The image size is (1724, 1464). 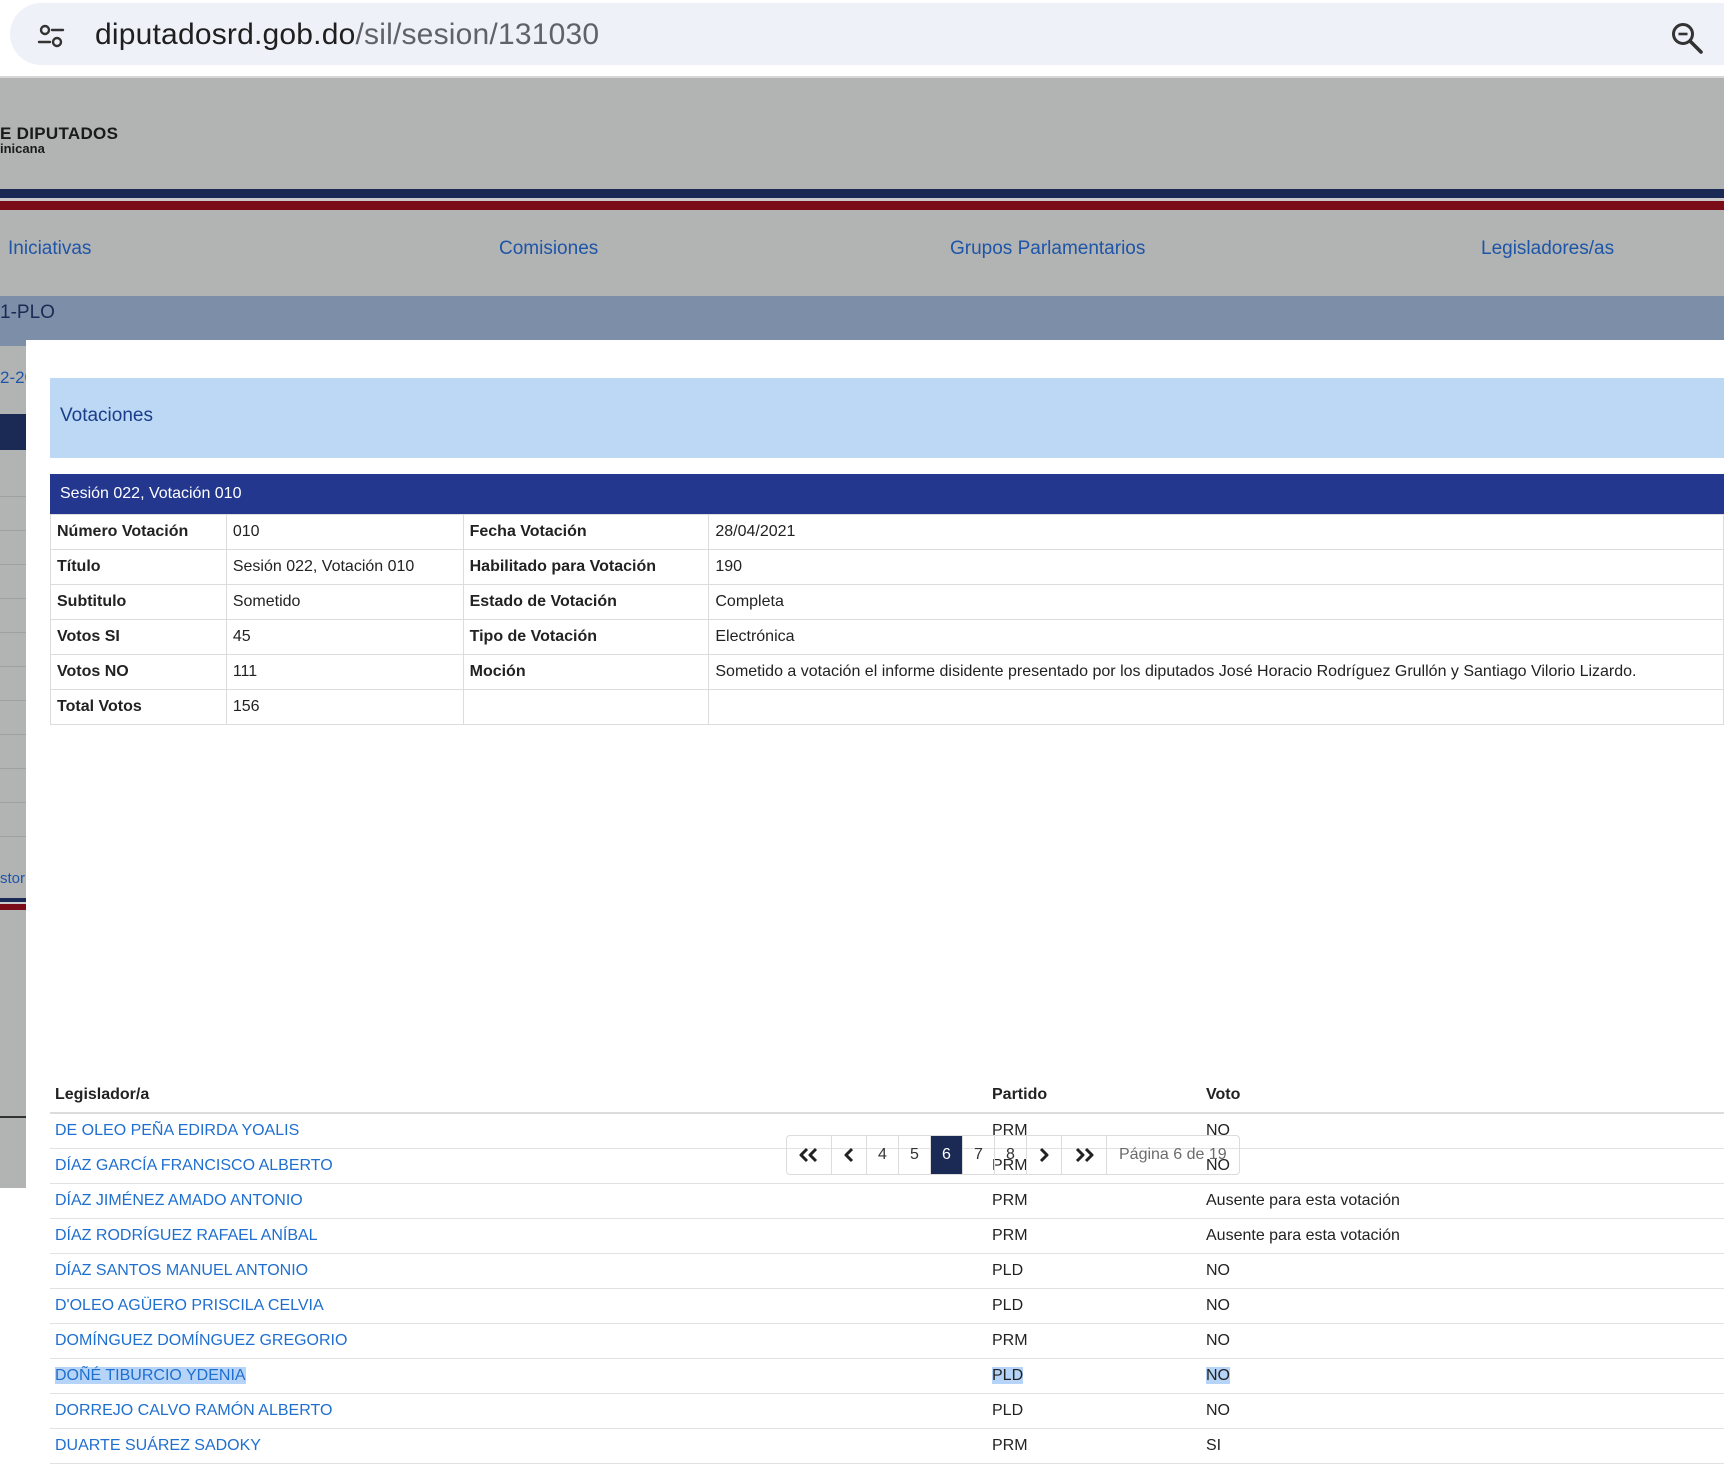 What do you see at coordinates (862, 321) in the screenshot?
I see `page-hero-band` at bounding box center [862, 321].